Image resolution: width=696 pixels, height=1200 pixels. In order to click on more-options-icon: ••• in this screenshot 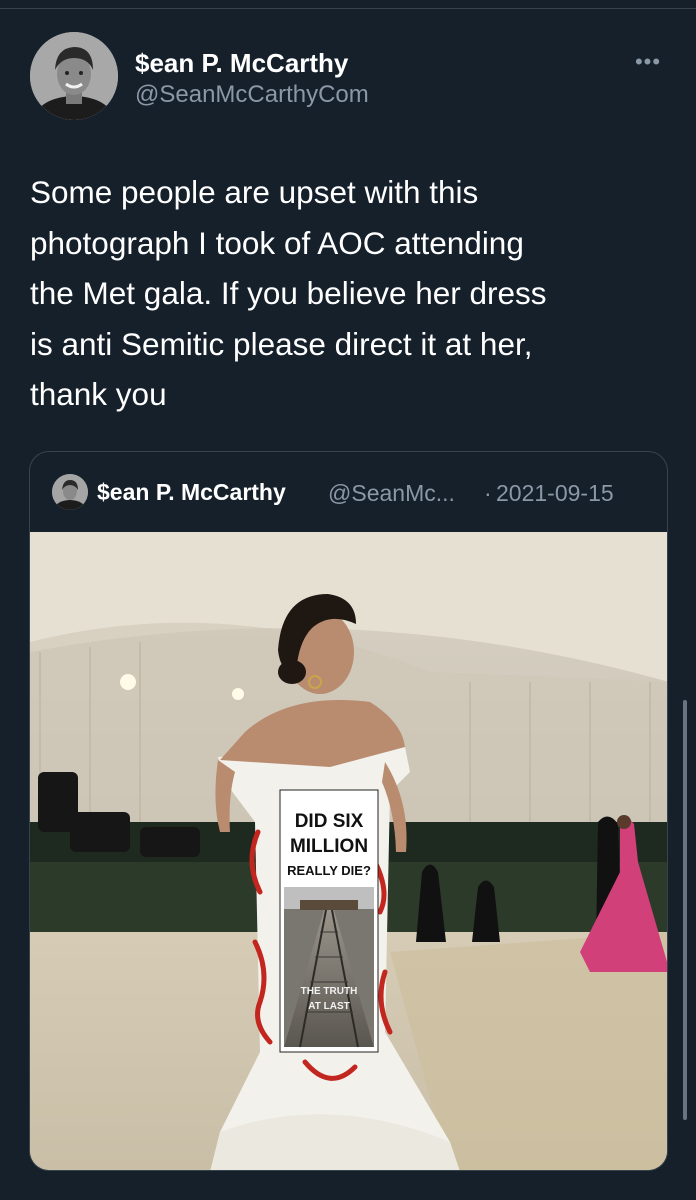, I will do `click(648, 62)`.